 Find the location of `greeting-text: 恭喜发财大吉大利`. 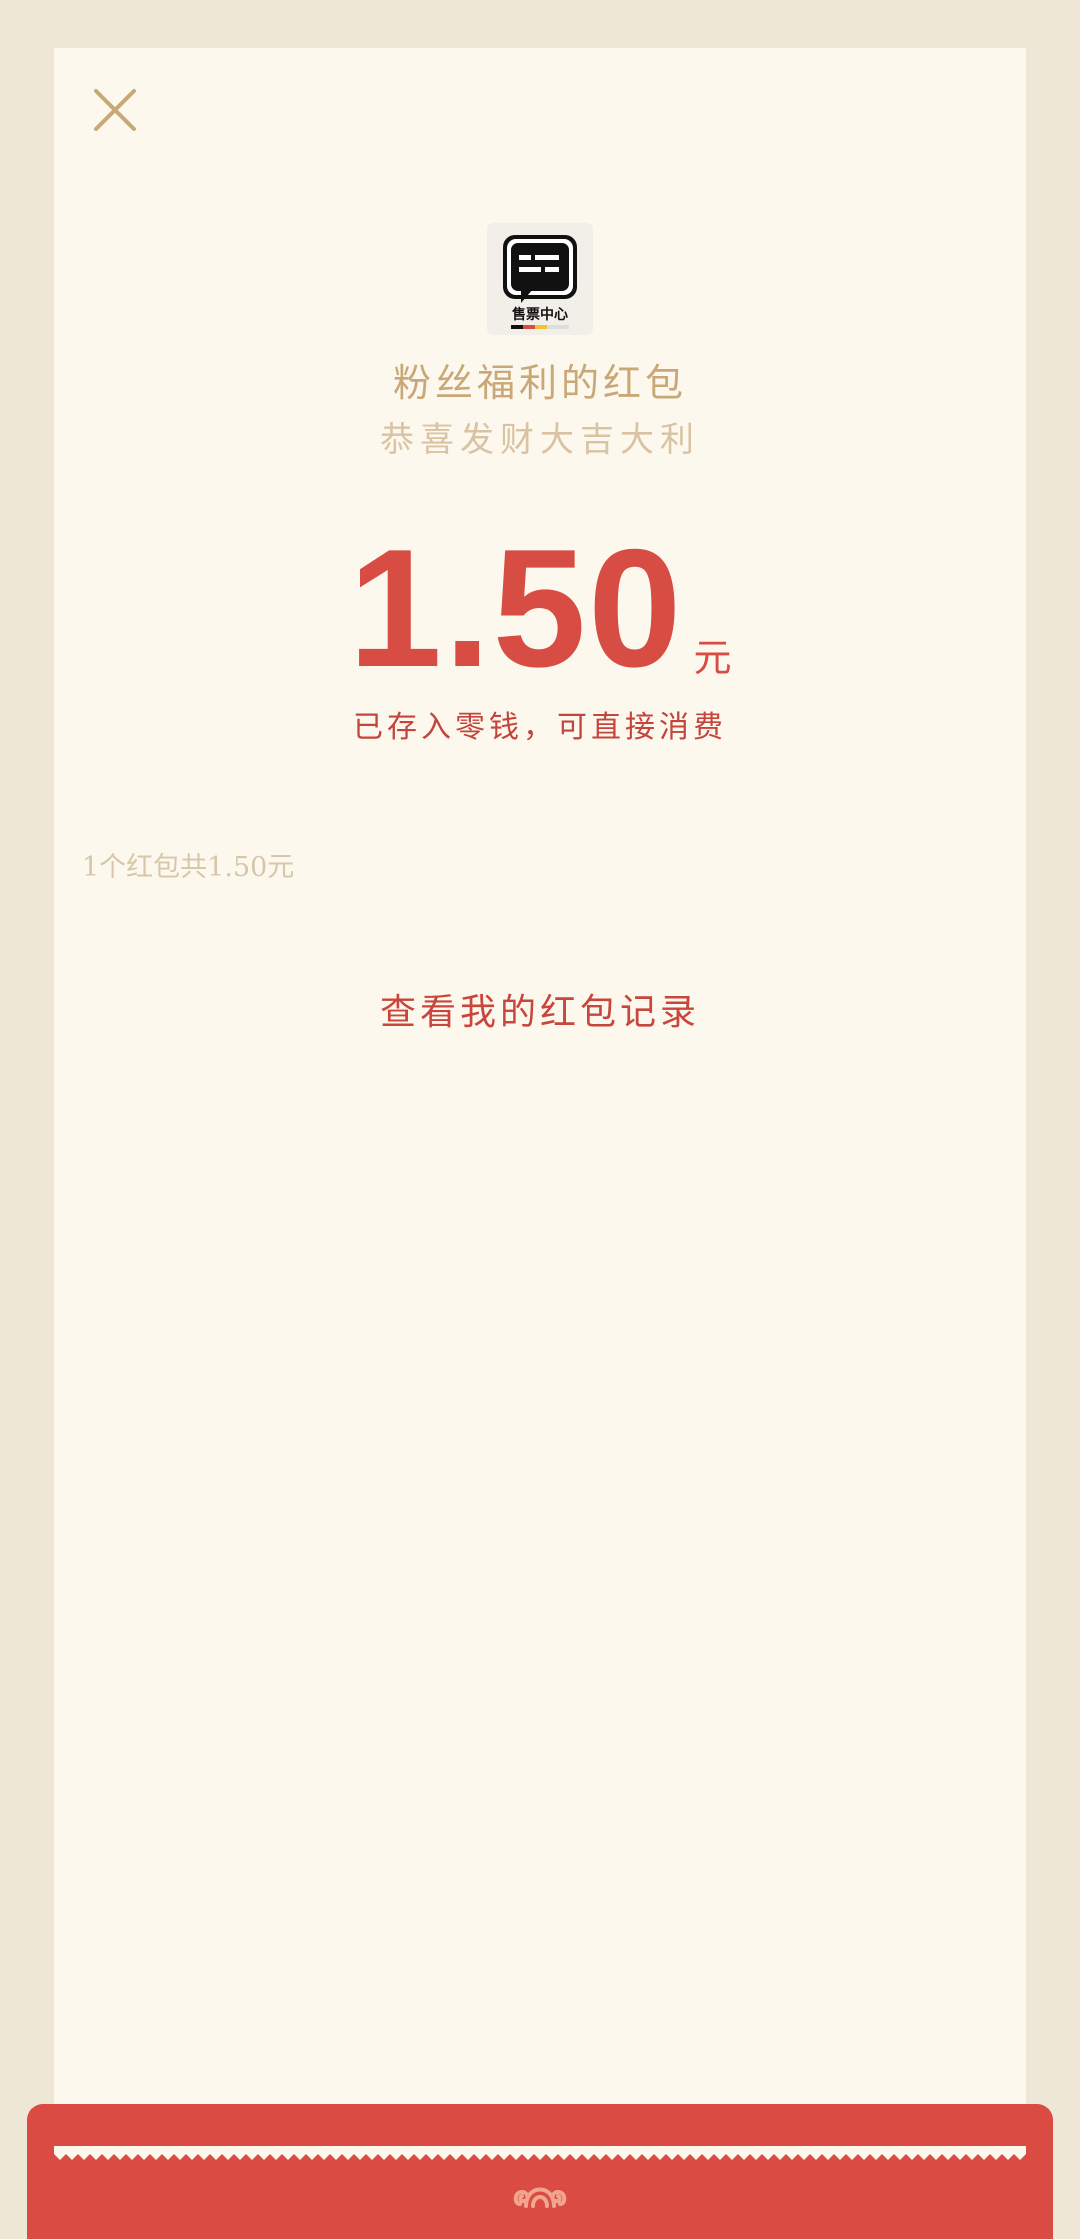

greeting-text: 恭喜发财大吉大利 is located at coordinates (540, 440).